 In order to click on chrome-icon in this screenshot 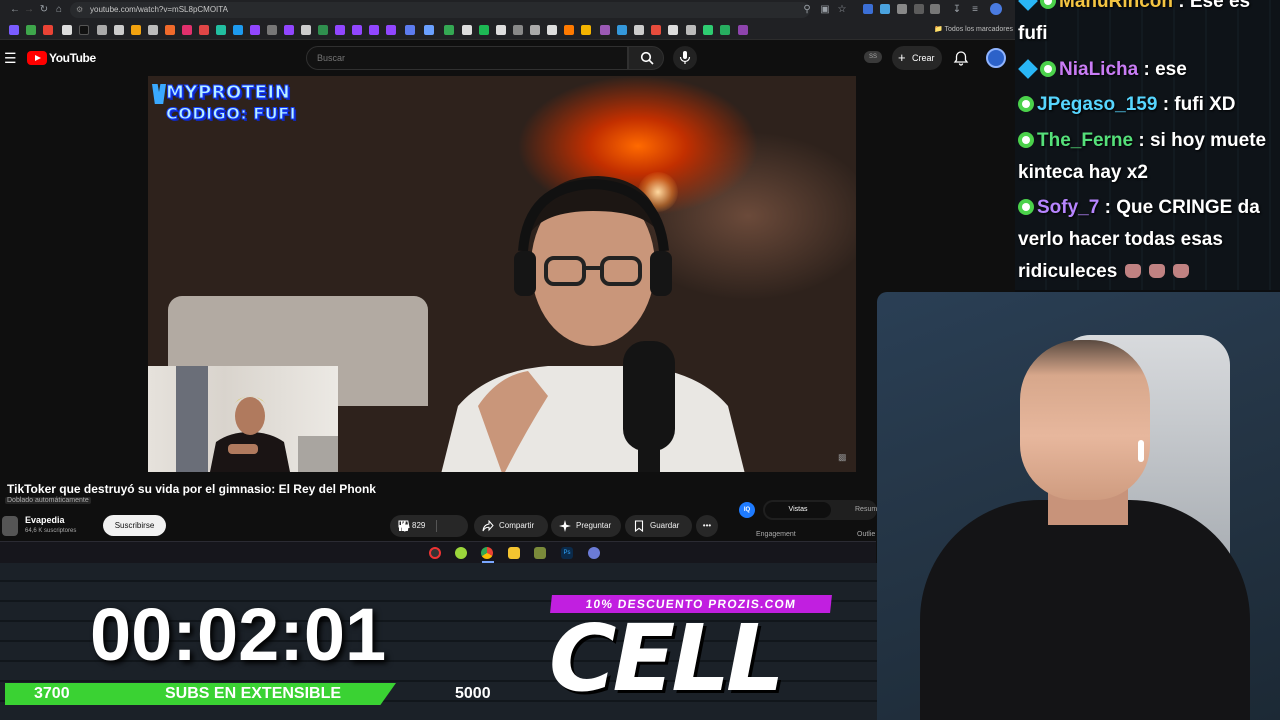, I will do `click(487, 553)`.